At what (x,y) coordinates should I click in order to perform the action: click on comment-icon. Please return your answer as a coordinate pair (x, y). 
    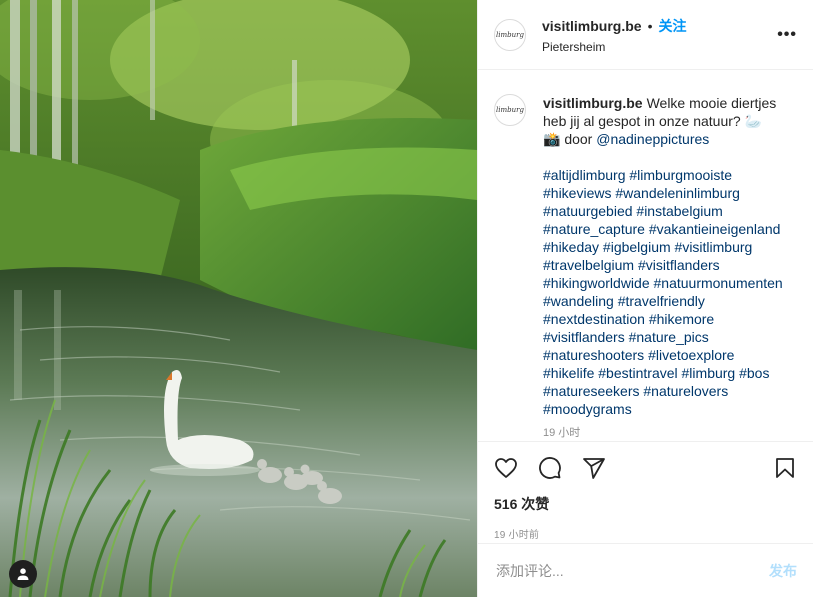
    Looking at the image, I should click on (550, 468).